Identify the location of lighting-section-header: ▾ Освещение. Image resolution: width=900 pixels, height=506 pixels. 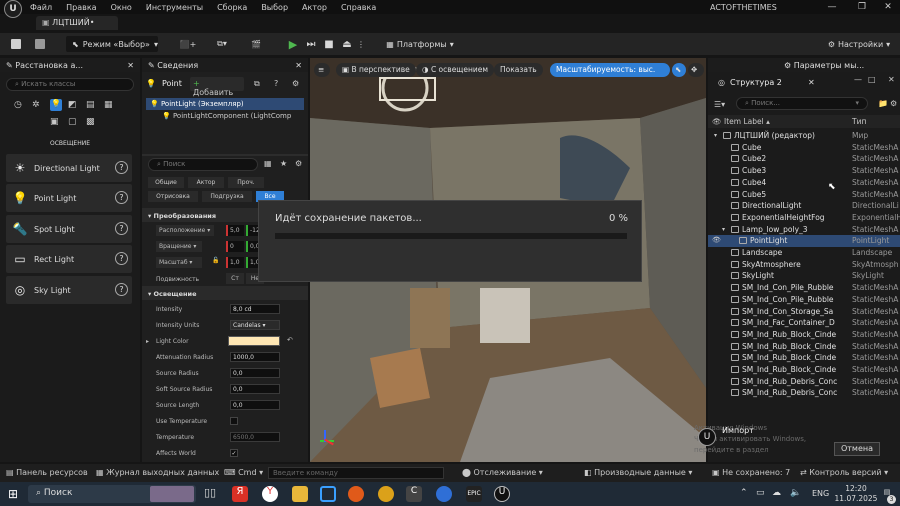
(225, 293).